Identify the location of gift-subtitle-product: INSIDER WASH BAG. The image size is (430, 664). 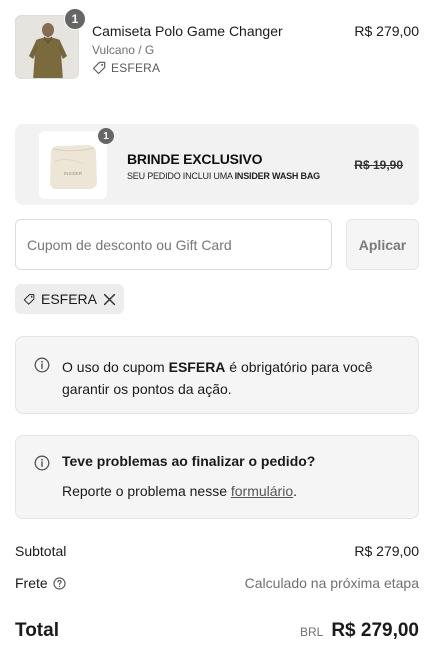
(277, 176).